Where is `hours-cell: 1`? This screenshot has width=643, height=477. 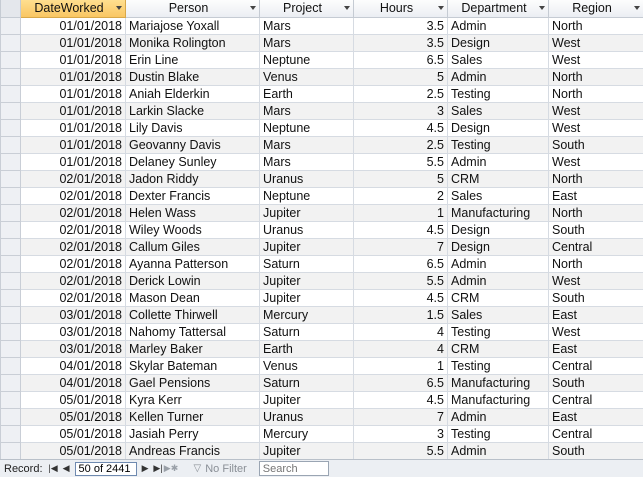 hours-cell: 1 is located at coordinates (400, 365).